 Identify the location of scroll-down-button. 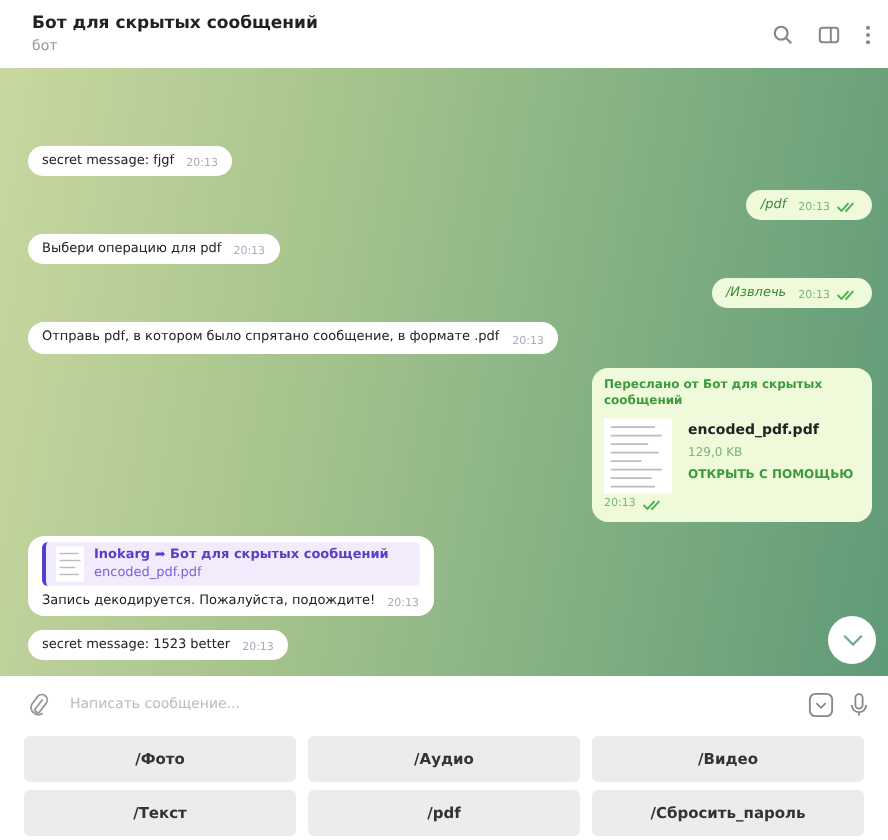
(852, 640).